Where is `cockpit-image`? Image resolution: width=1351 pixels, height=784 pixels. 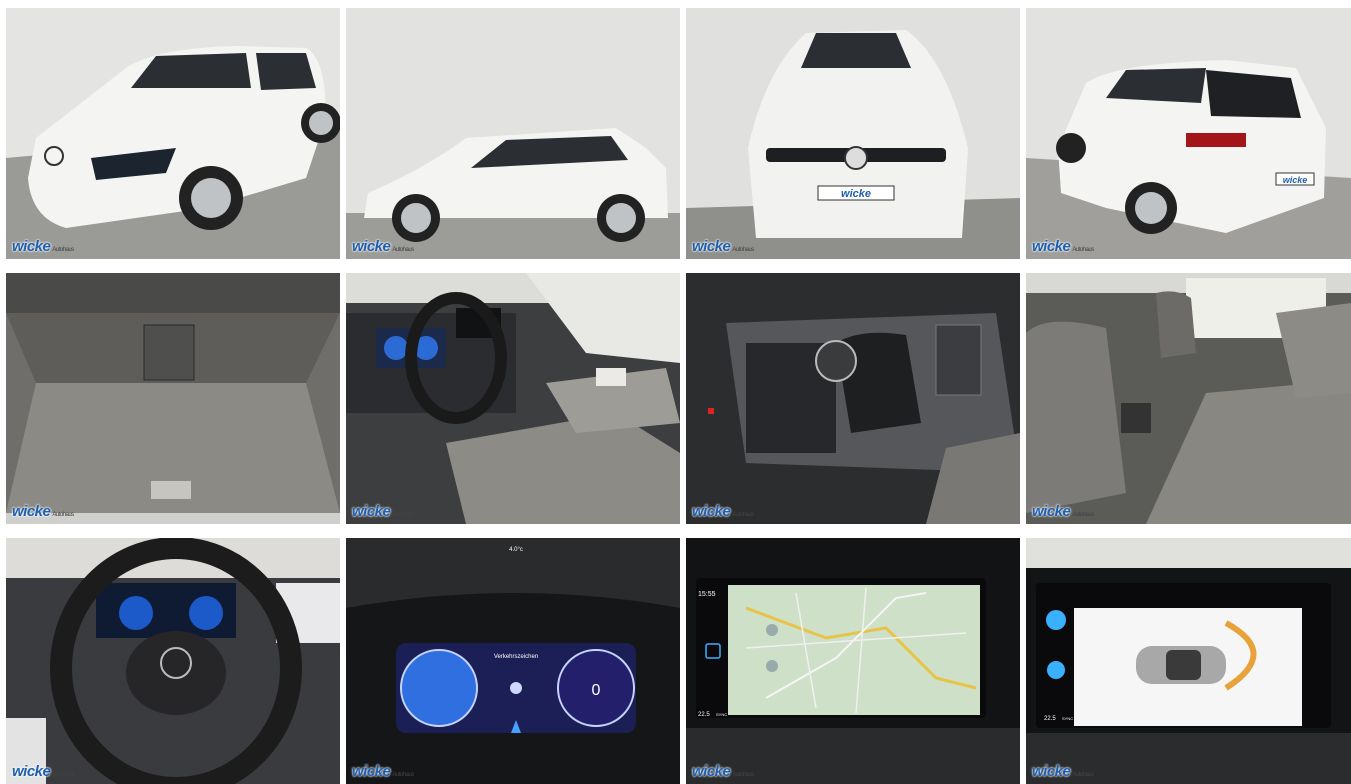 cockpit-image is located at coordinates (513, 398).